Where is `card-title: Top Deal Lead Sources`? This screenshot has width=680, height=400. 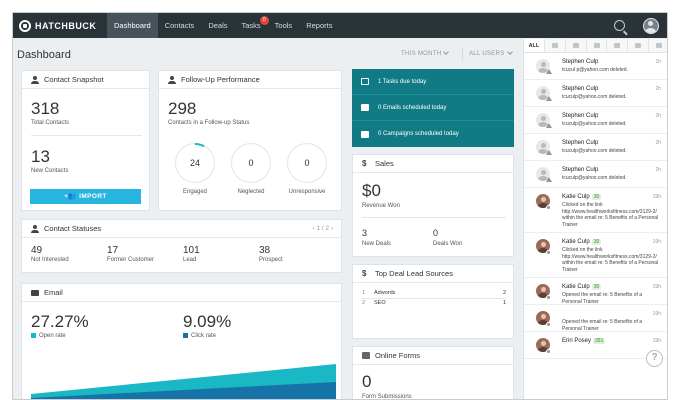
card-title: Top Deal Lead Sources is located at coordinates (414, 273).